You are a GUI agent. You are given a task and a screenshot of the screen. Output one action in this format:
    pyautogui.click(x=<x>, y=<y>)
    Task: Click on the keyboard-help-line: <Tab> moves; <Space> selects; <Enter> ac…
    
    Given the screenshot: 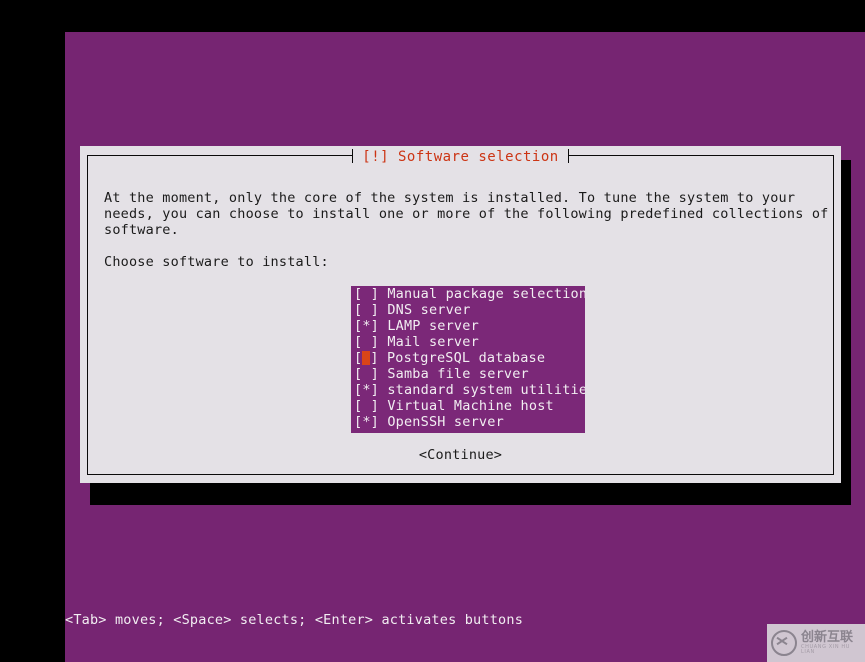 What is the action you would take?
    pyautogui.click(x=294, y=620)
    